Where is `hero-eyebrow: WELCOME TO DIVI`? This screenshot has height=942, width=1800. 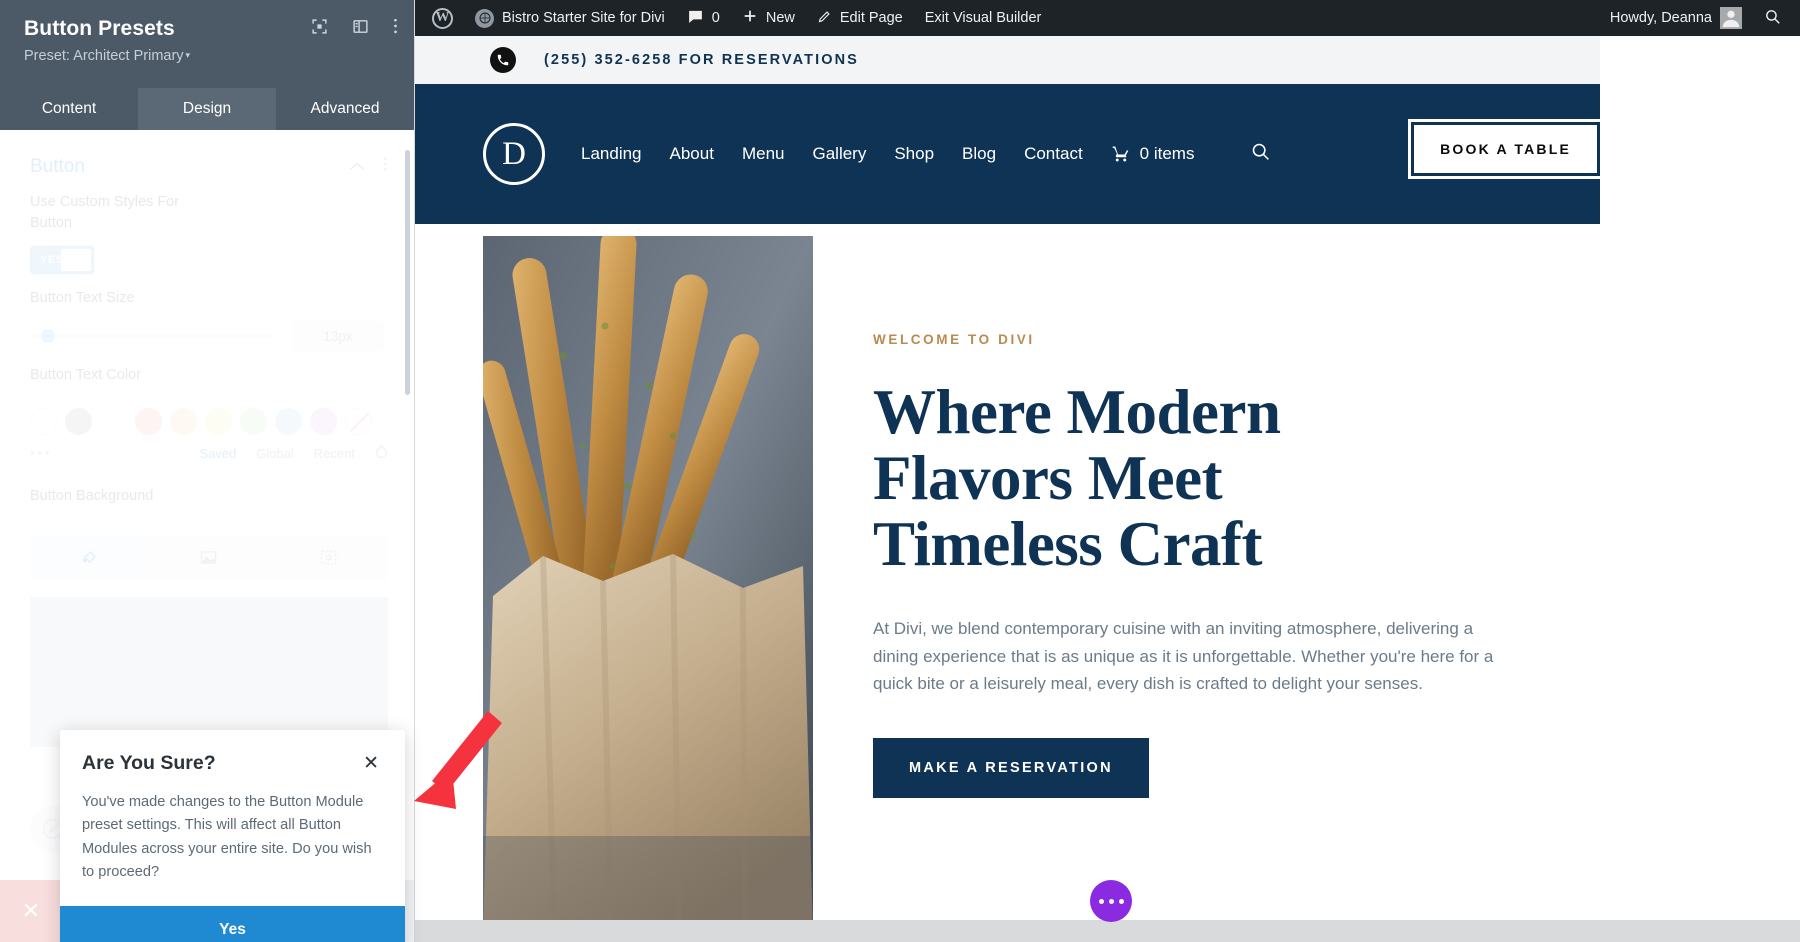 hero-eyebrow: WELCOME TO DIVI is located at coordinates (954, 339).